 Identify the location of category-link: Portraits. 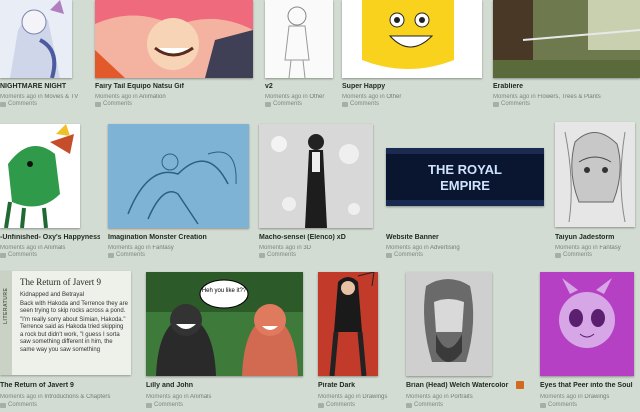
(461, 397).